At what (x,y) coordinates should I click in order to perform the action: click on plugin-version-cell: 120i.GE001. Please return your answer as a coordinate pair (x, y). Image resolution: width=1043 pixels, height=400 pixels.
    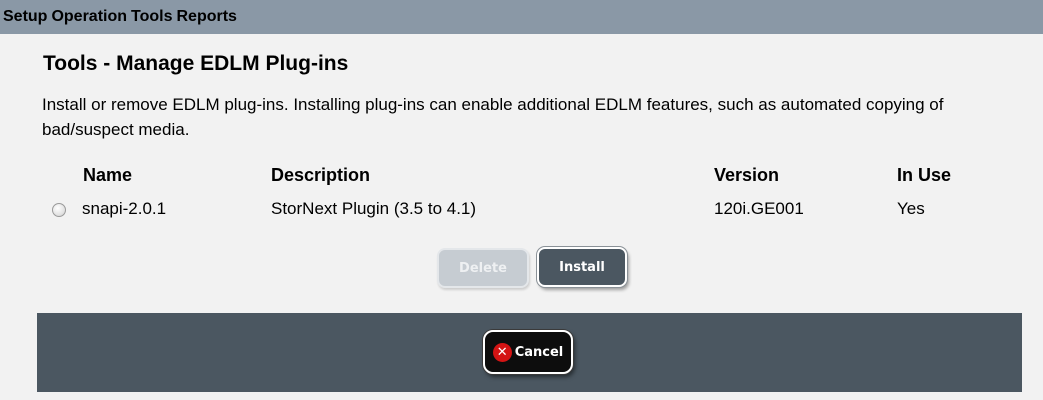
    Looking at the image, I should click on (759, 208).